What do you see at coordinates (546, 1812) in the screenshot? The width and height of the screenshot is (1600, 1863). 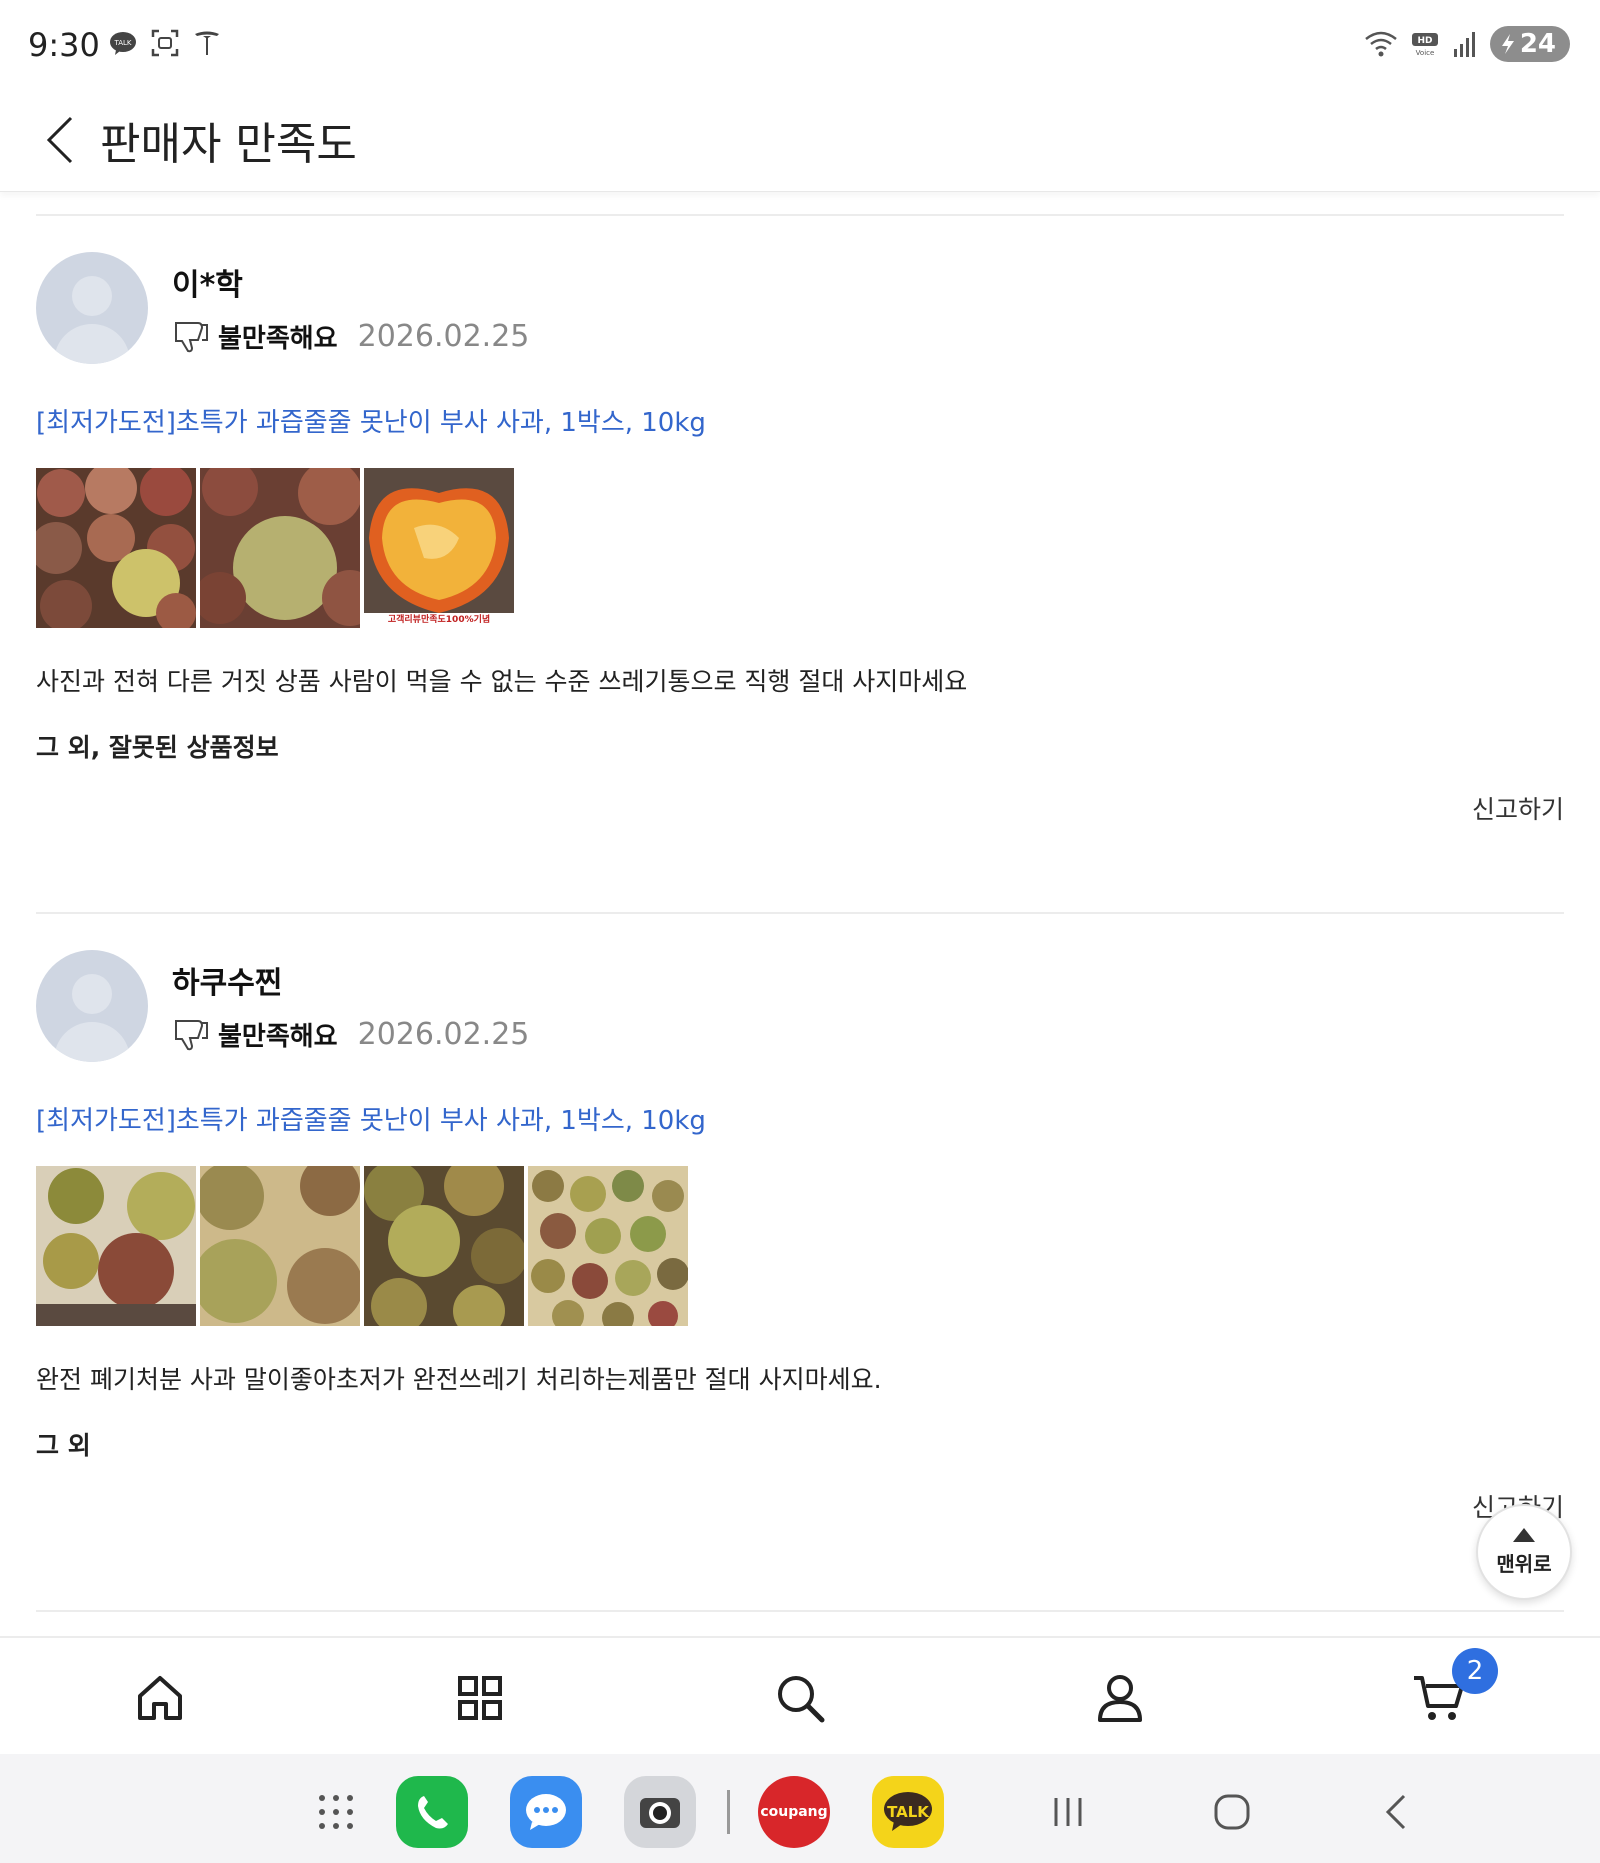 I see `messages-app-icon` at bounding box center [546, 1812].